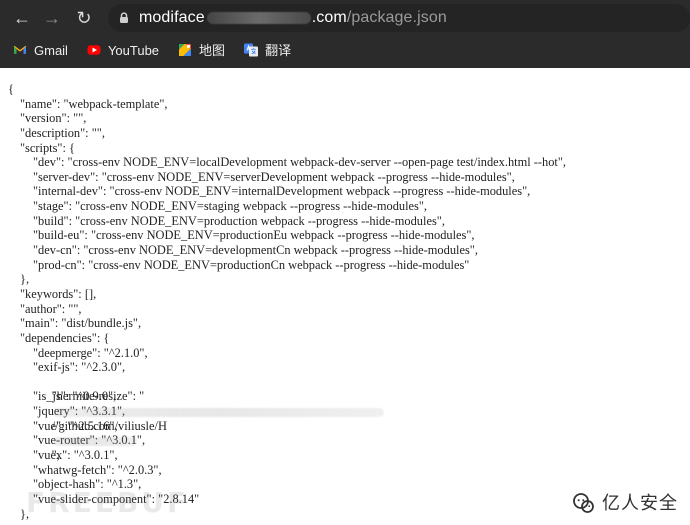  What do you see at coordinates (75, 396) in the screenshot?
I see `json-line: "is_js": "^0.9.0",` at bounding box center [75, 396].